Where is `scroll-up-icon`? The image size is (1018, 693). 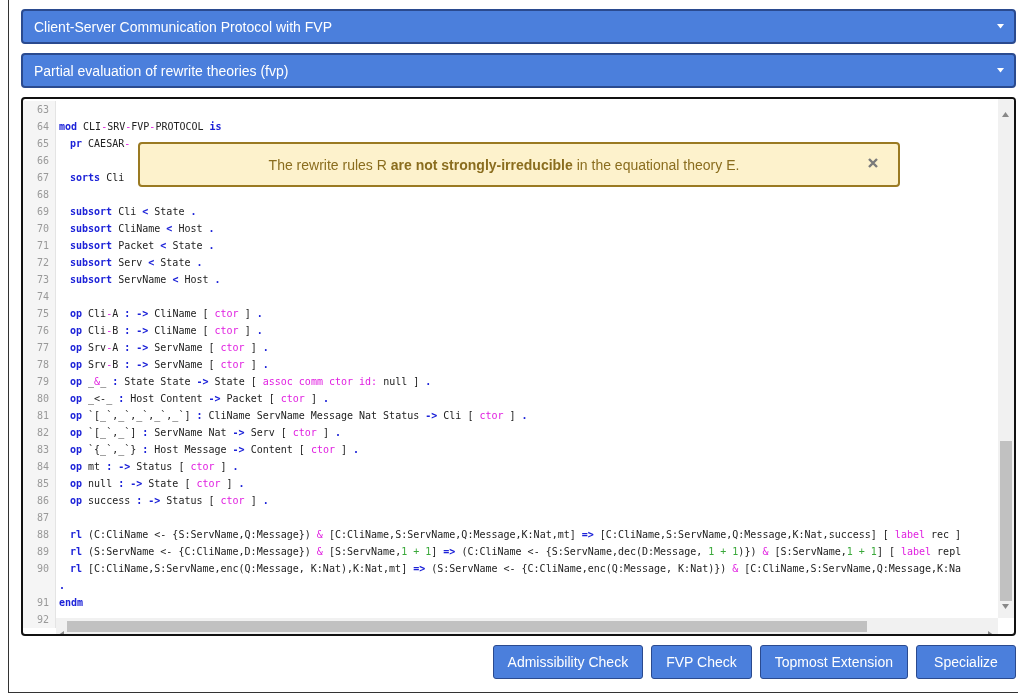
scroll-up-icon is located at coordinates (1005, 114).